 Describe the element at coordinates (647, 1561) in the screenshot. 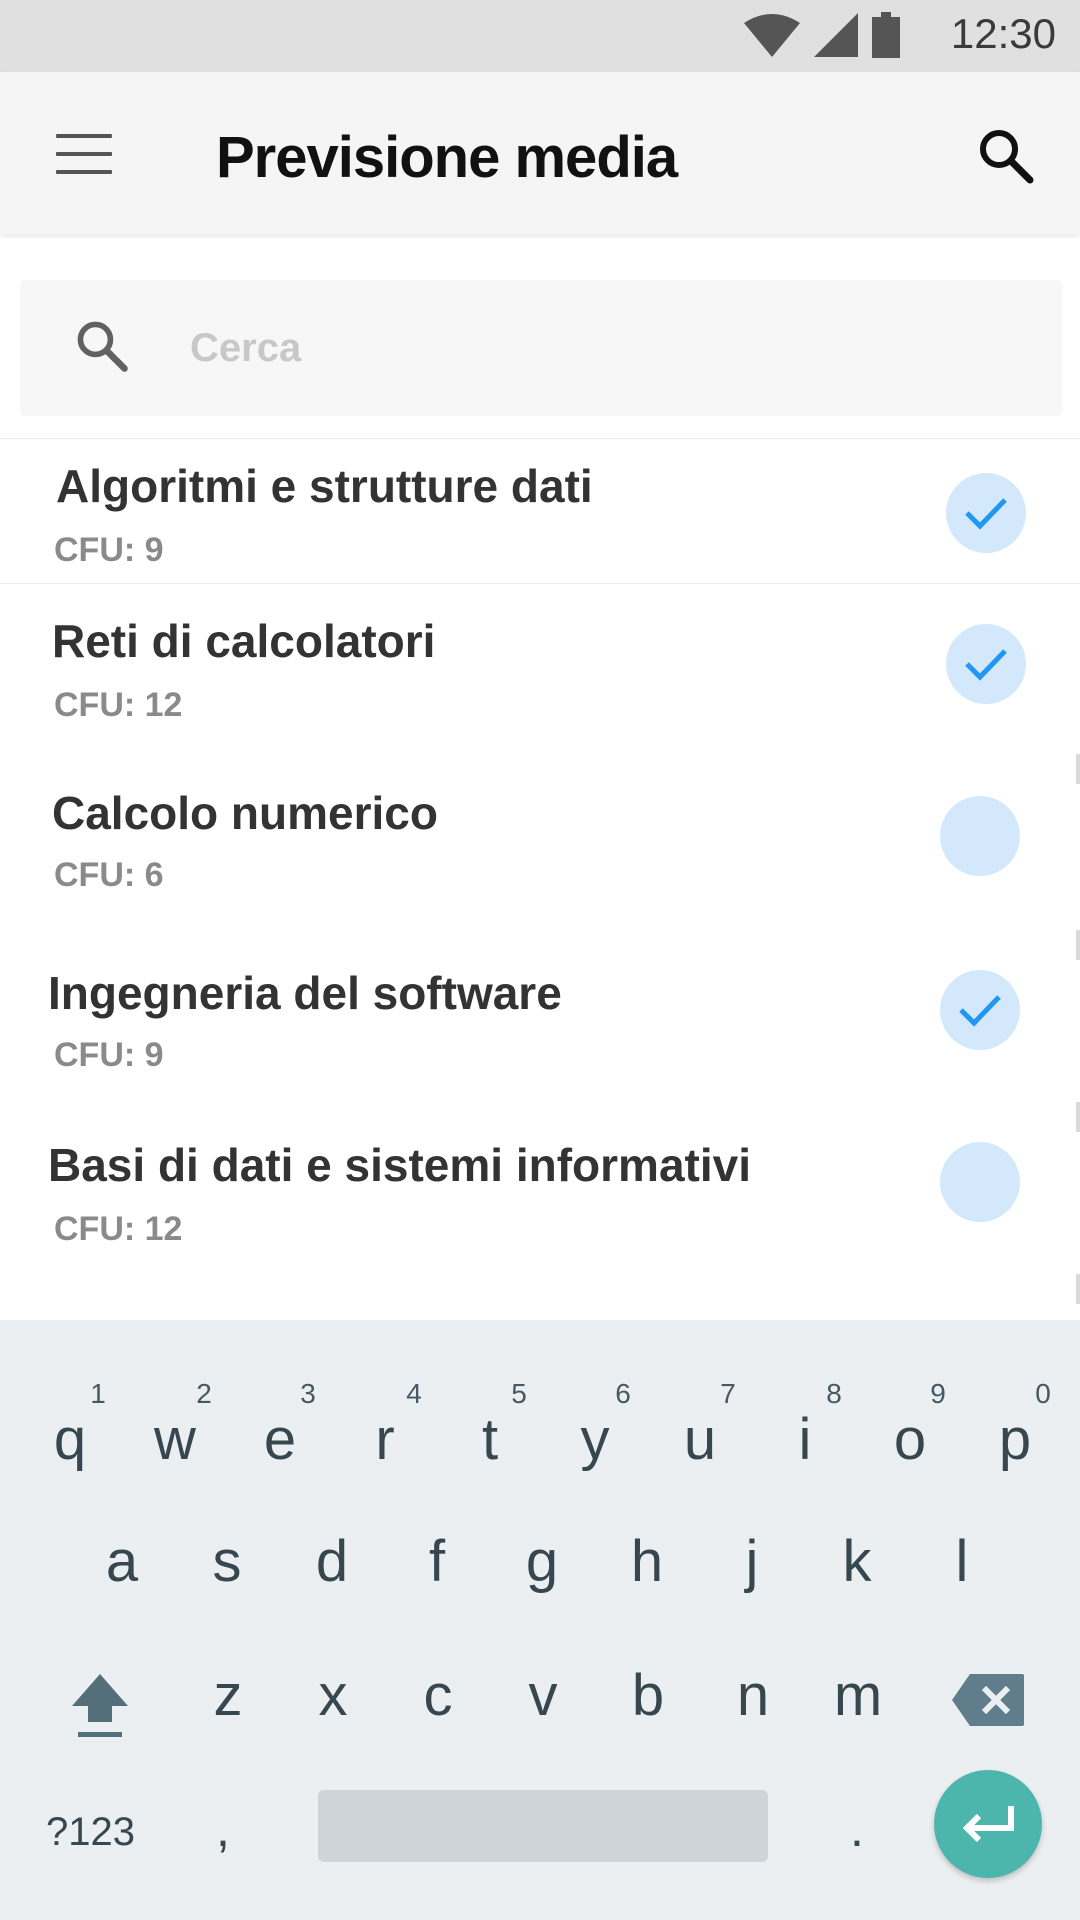

I see `key-h: h` at that location.